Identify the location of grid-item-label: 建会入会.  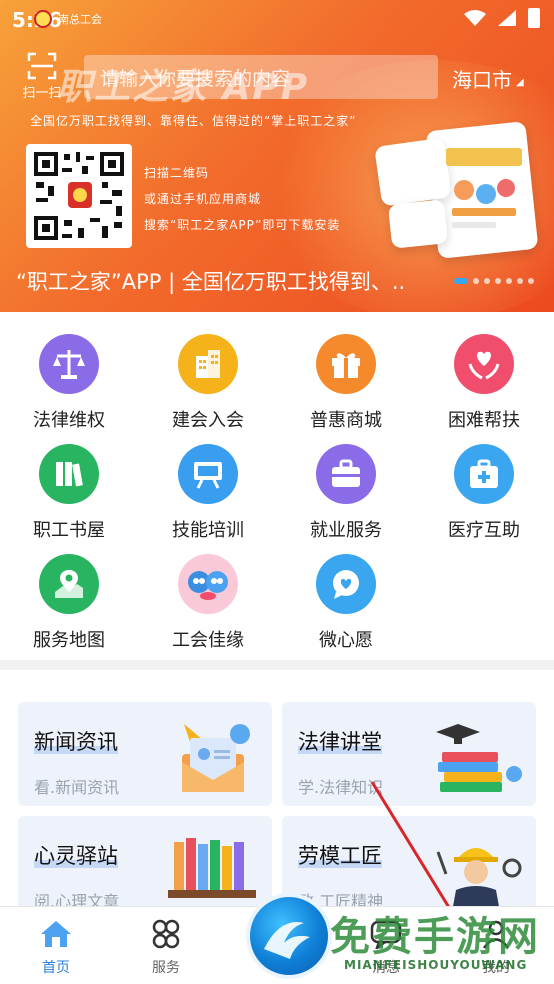
(208, 420).